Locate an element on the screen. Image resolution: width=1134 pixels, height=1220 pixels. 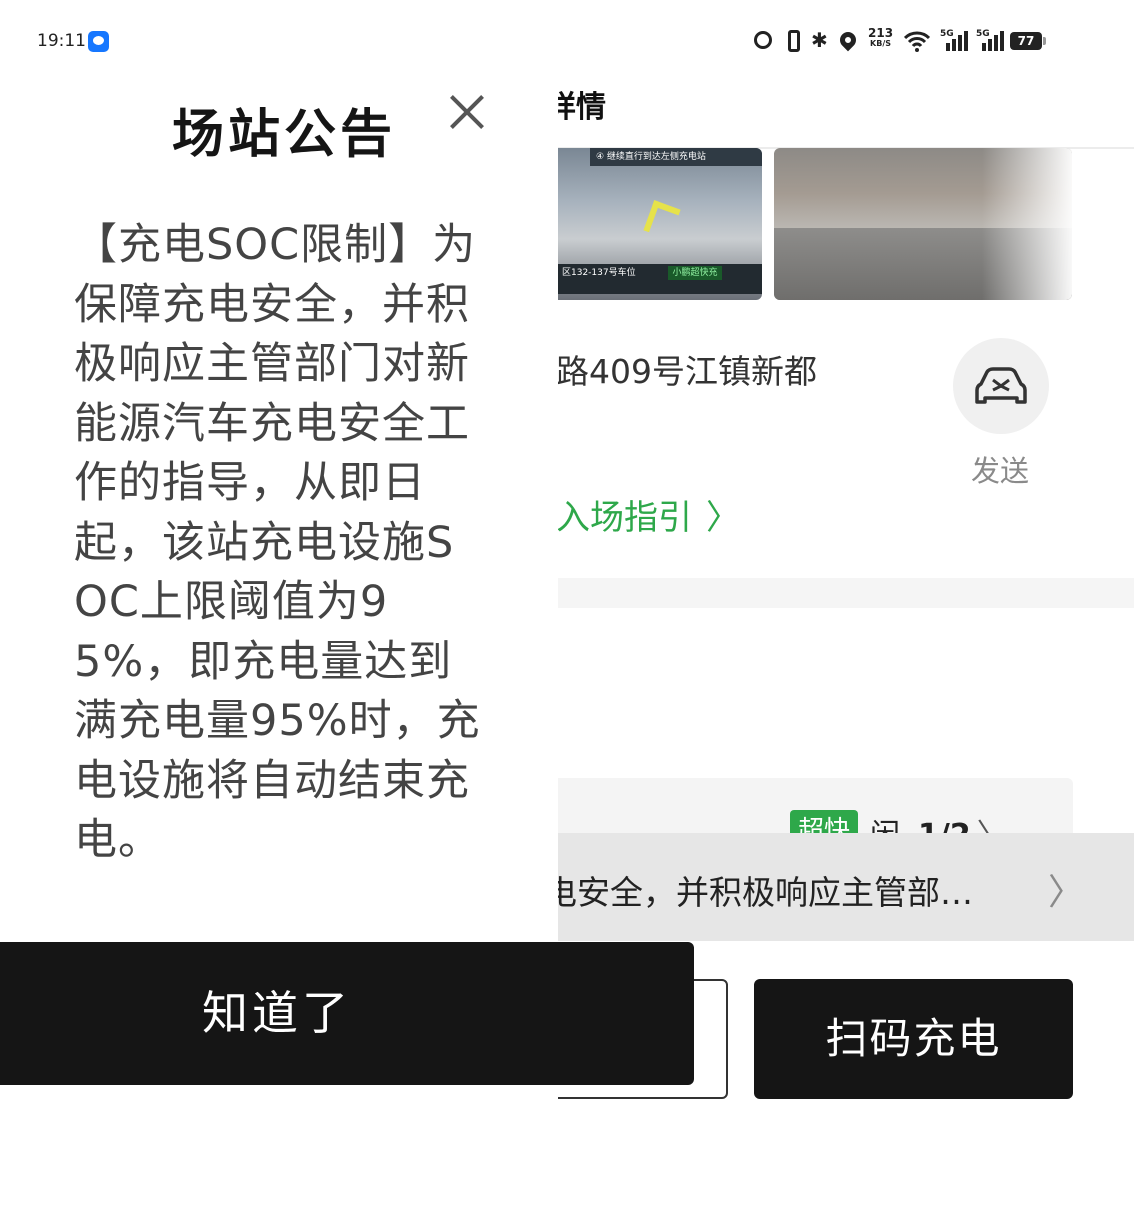
cell-signal-1-icon: 5G is located at coordinates (955, 41).